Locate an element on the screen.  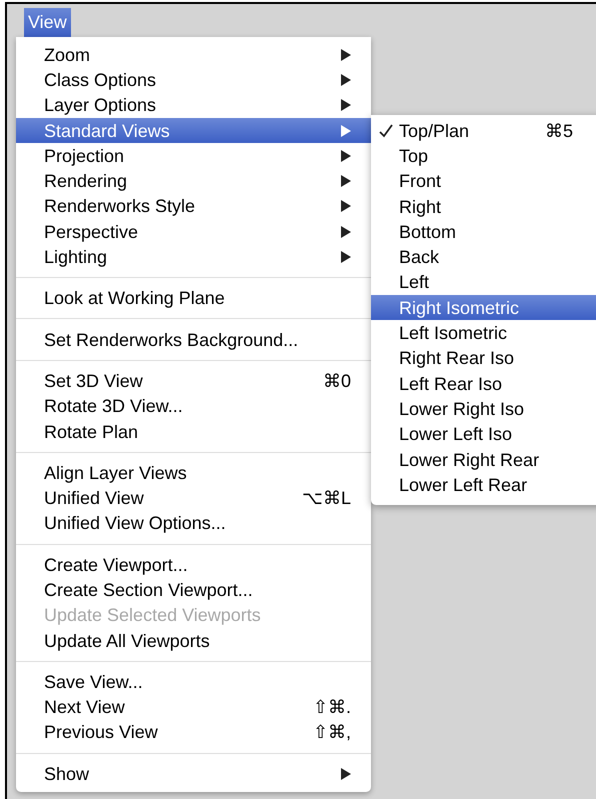
submenu-item: Top is located at coordinates (483, 156).